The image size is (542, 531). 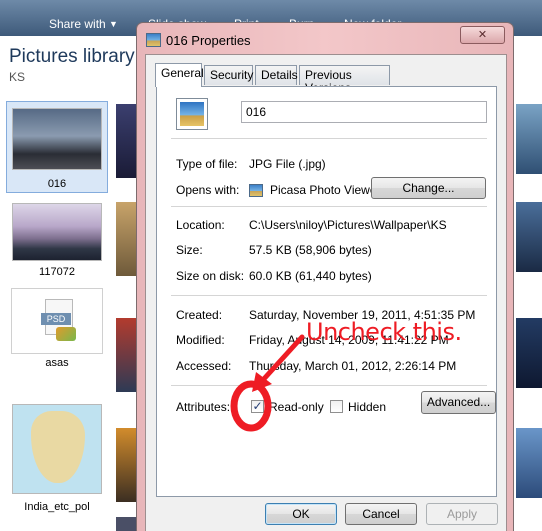 What do you see at coordinates (179, 75) in the screenshot?
I see `tab-general: General` at bounding box center [179, 75].